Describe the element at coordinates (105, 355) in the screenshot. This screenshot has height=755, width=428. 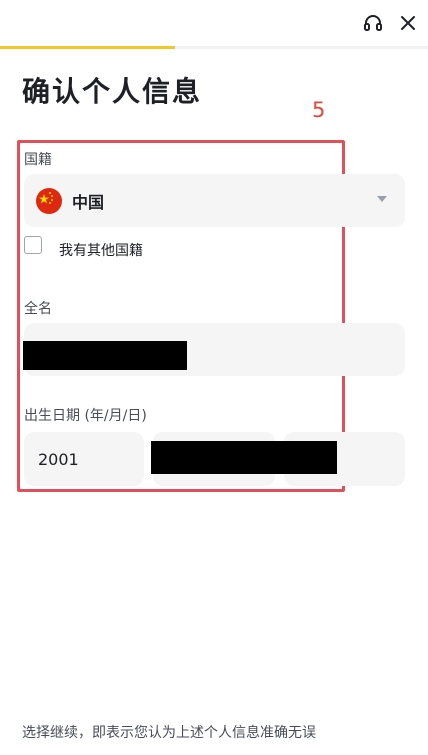
I see `full-name-redaction` at that location.